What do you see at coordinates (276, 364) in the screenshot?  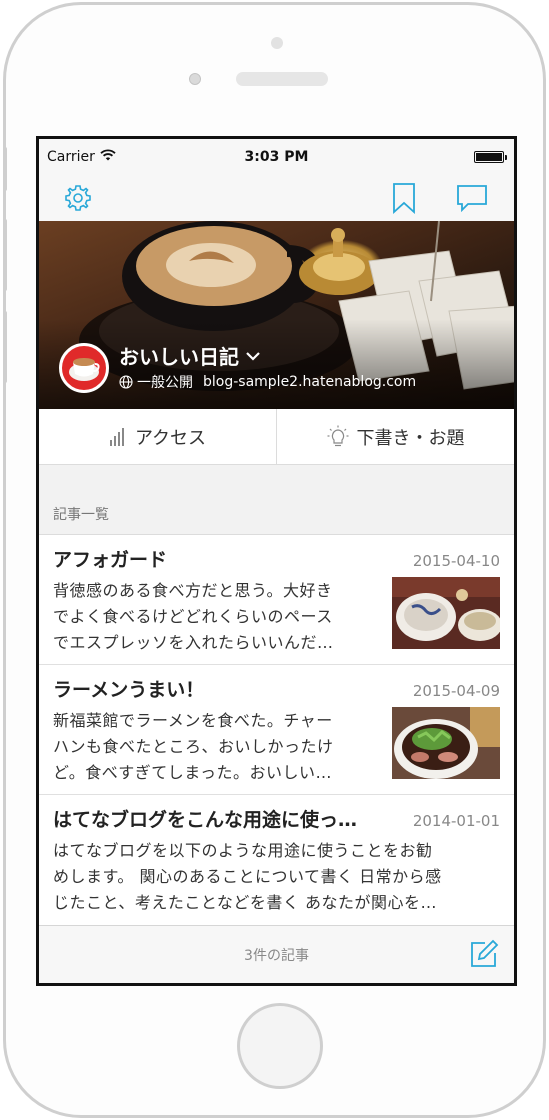 I see `header-gradient` at bounding box center [276, 364].